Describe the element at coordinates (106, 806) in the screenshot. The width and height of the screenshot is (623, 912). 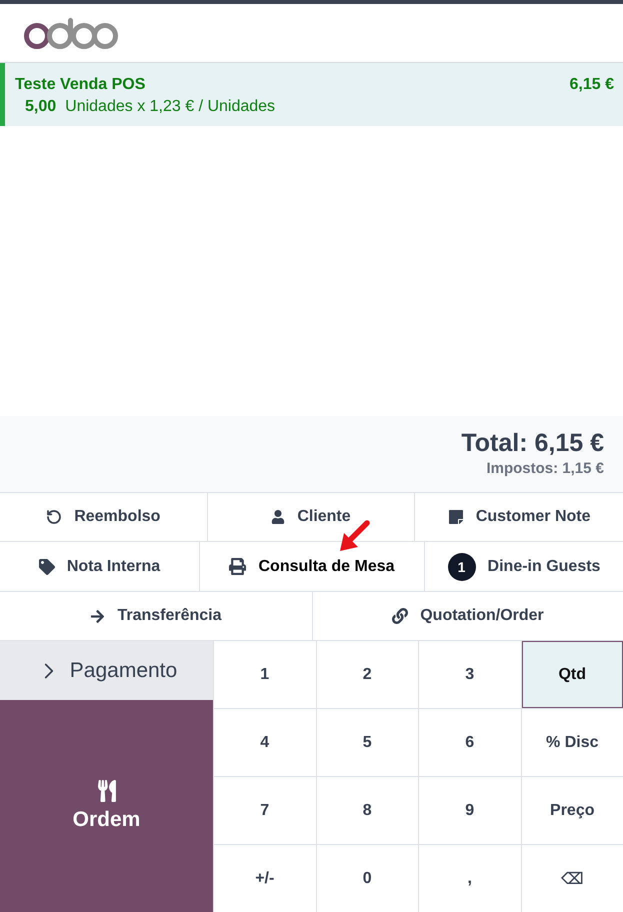
I see `order-button: Ordem` at that location.